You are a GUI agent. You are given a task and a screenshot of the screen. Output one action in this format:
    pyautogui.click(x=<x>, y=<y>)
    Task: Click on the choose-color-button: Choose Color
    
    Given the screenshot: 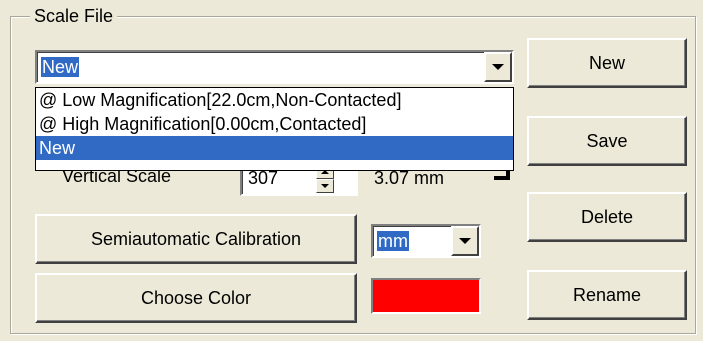 What is the action you would take?
    pyautogui.click(x=196, y=298)
    